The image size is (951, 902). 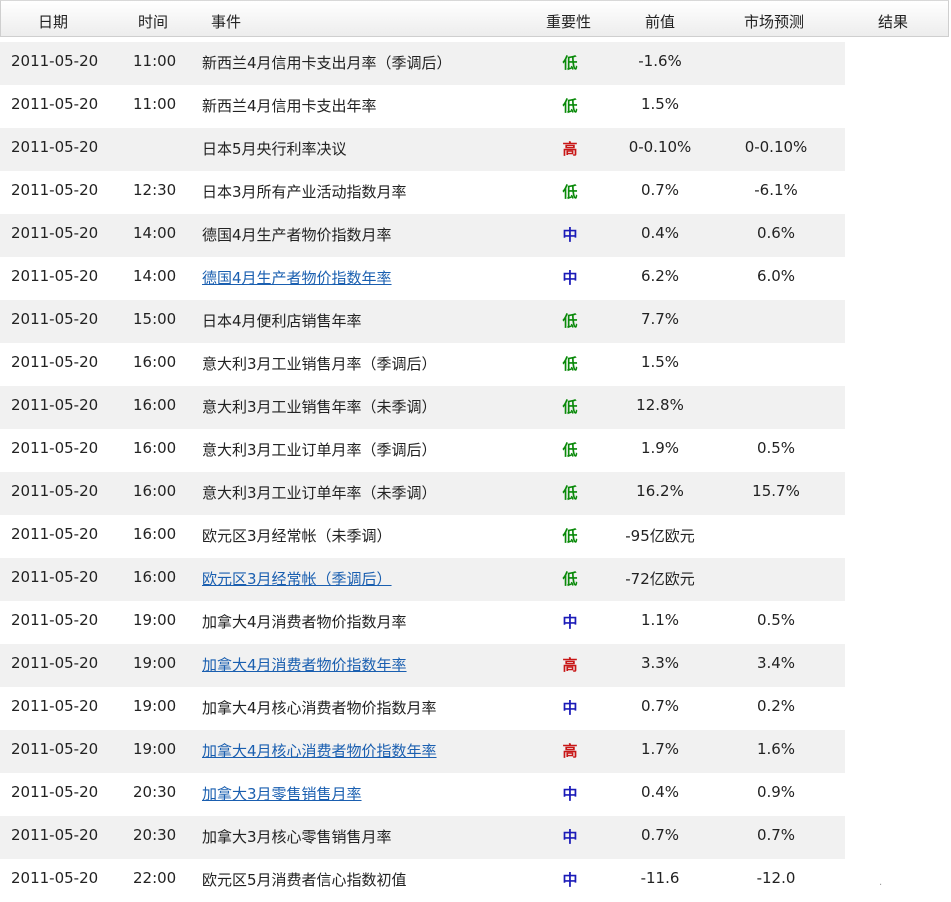 What do you see at coordinates (569, 22) in the screenshot?
I see `header-importance: 重要性` at bounding box center [569, 22].